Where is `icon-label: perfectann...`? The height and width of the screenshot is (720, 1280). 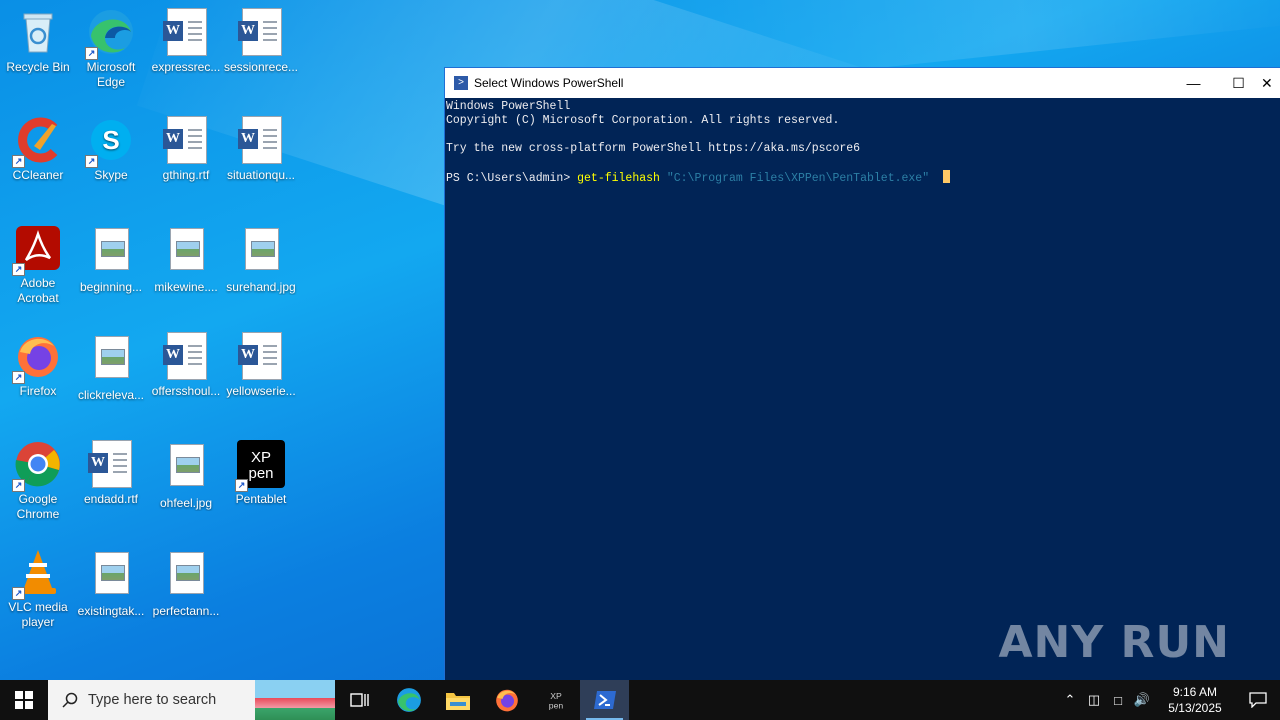
icon-label: perfectann... is located at coordinates (186, 611).